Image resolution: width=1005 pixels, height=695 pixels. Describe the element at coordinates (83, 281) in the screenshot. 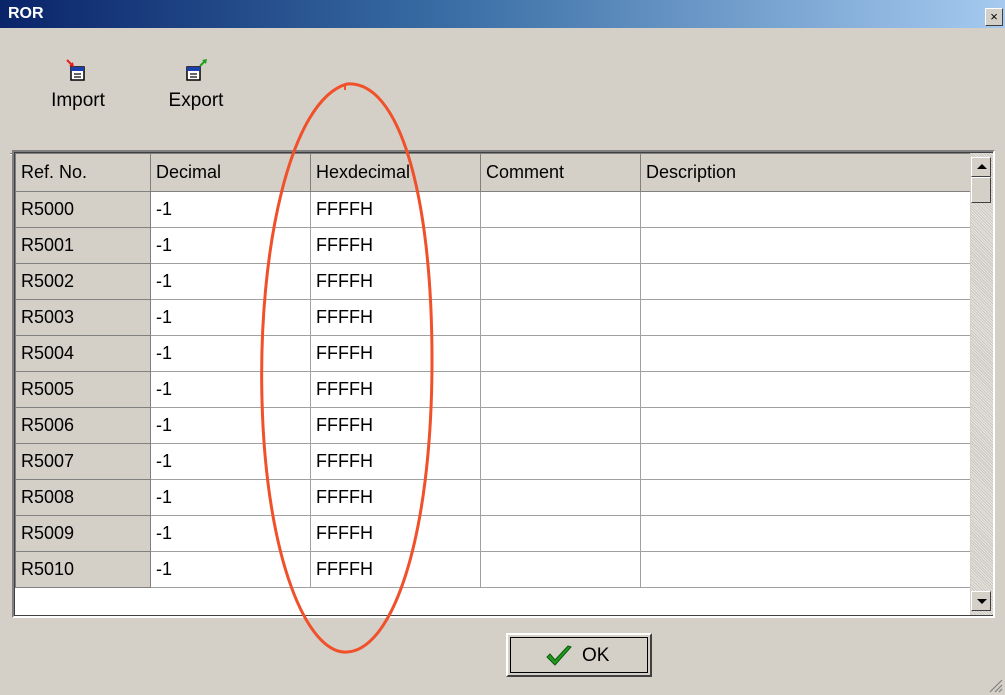

I see `ref-cell: R5002` at that location.